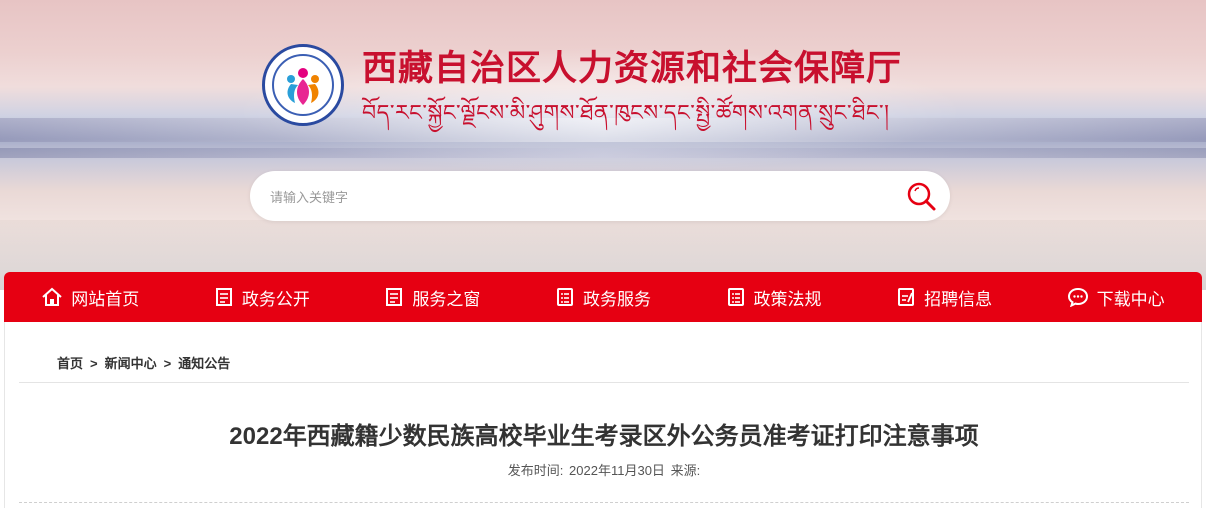  I want to click on site-title: 西藏自治区人力资源和社会保障厅, so click(632, 68).